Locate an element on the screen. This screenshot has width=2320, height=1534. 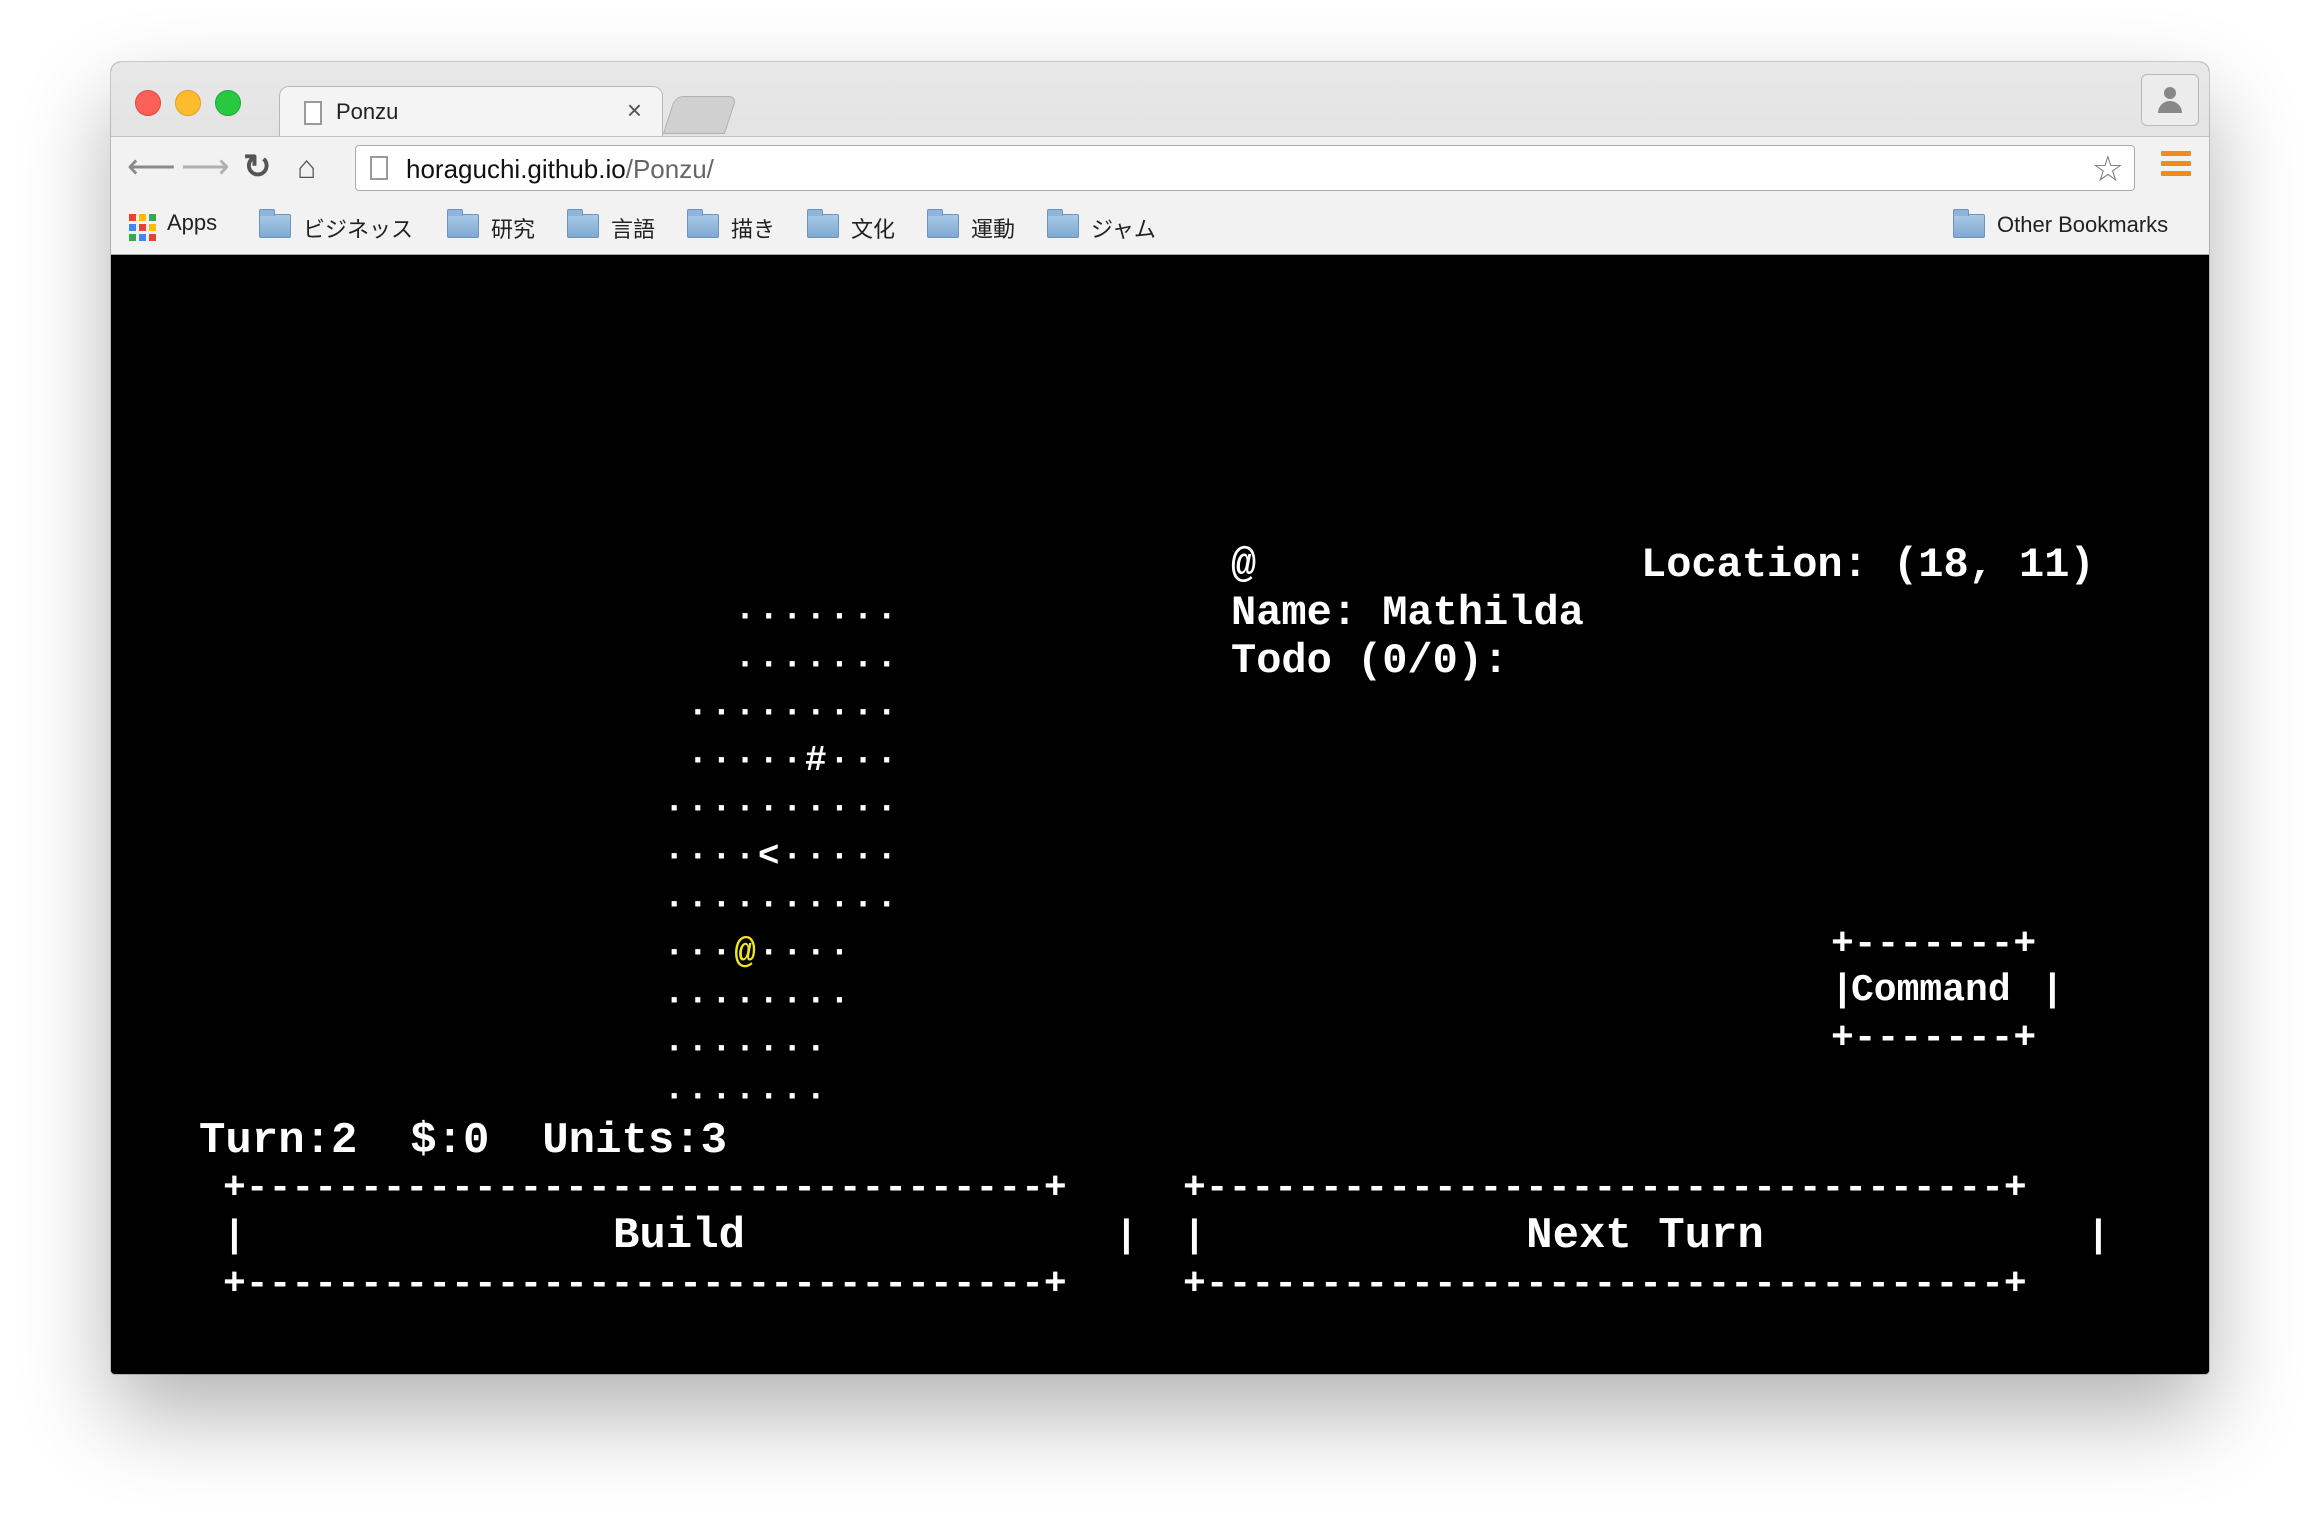
home-icon: ⌂ is located at coordinates (306, 167).